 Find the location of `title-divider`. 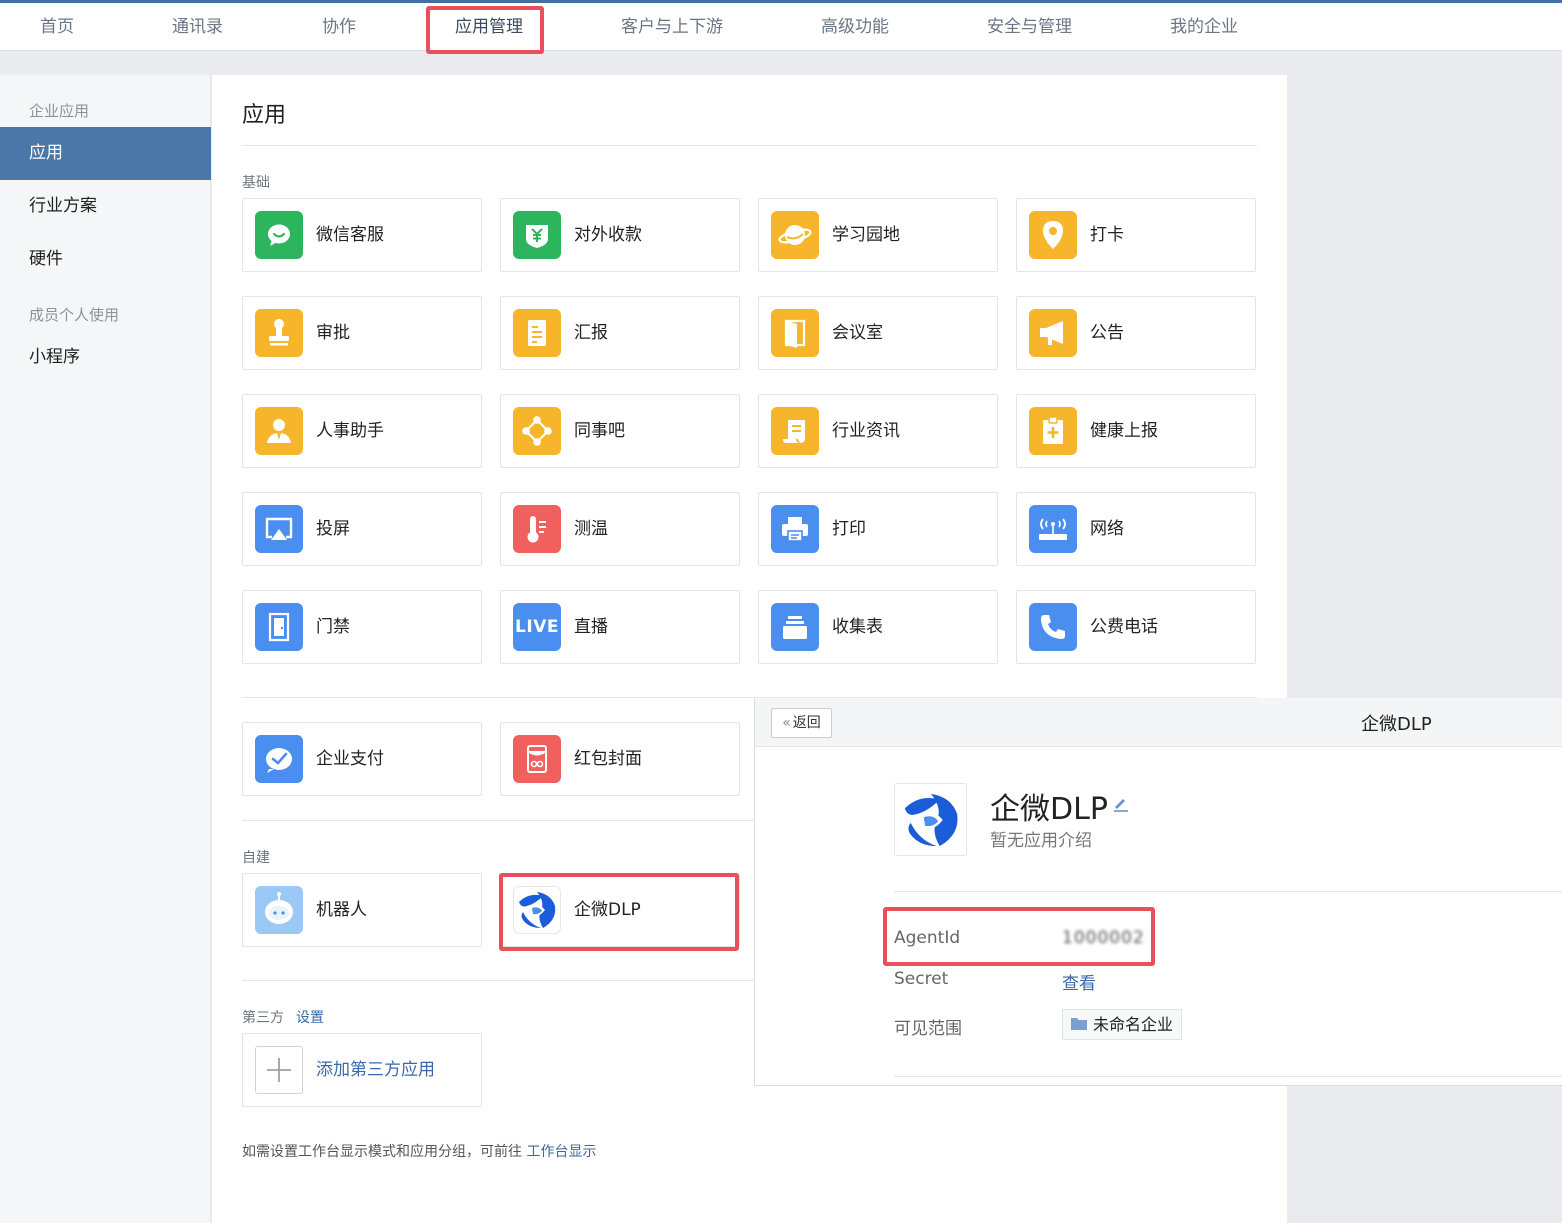

title-divider is located at coordinates (749, 145).